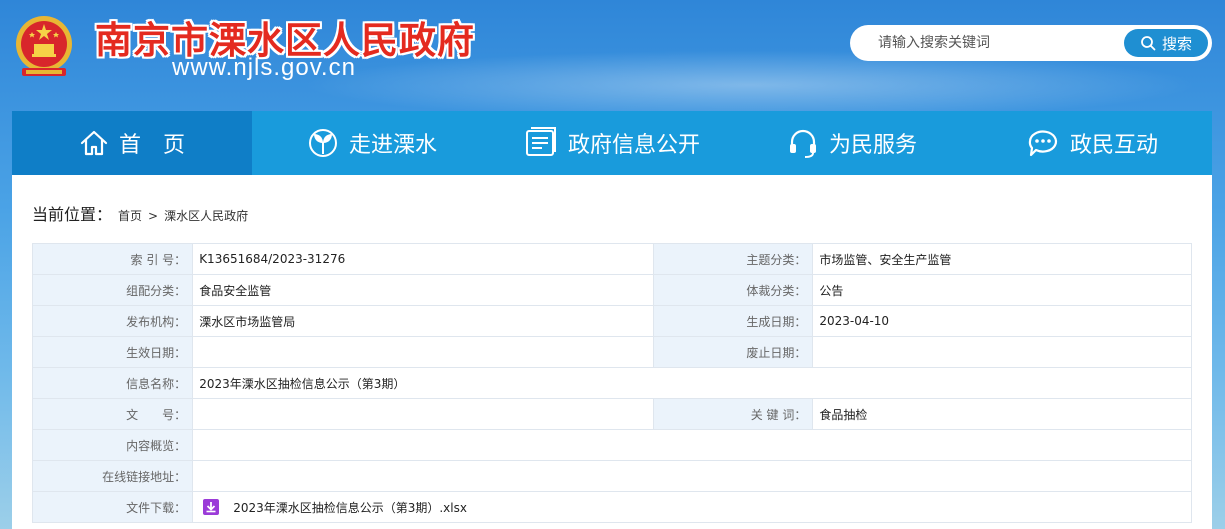  Describe the element at coordinates (112, 507) in the screenshot. I see `file-download-label: 文件下载：` at that location.